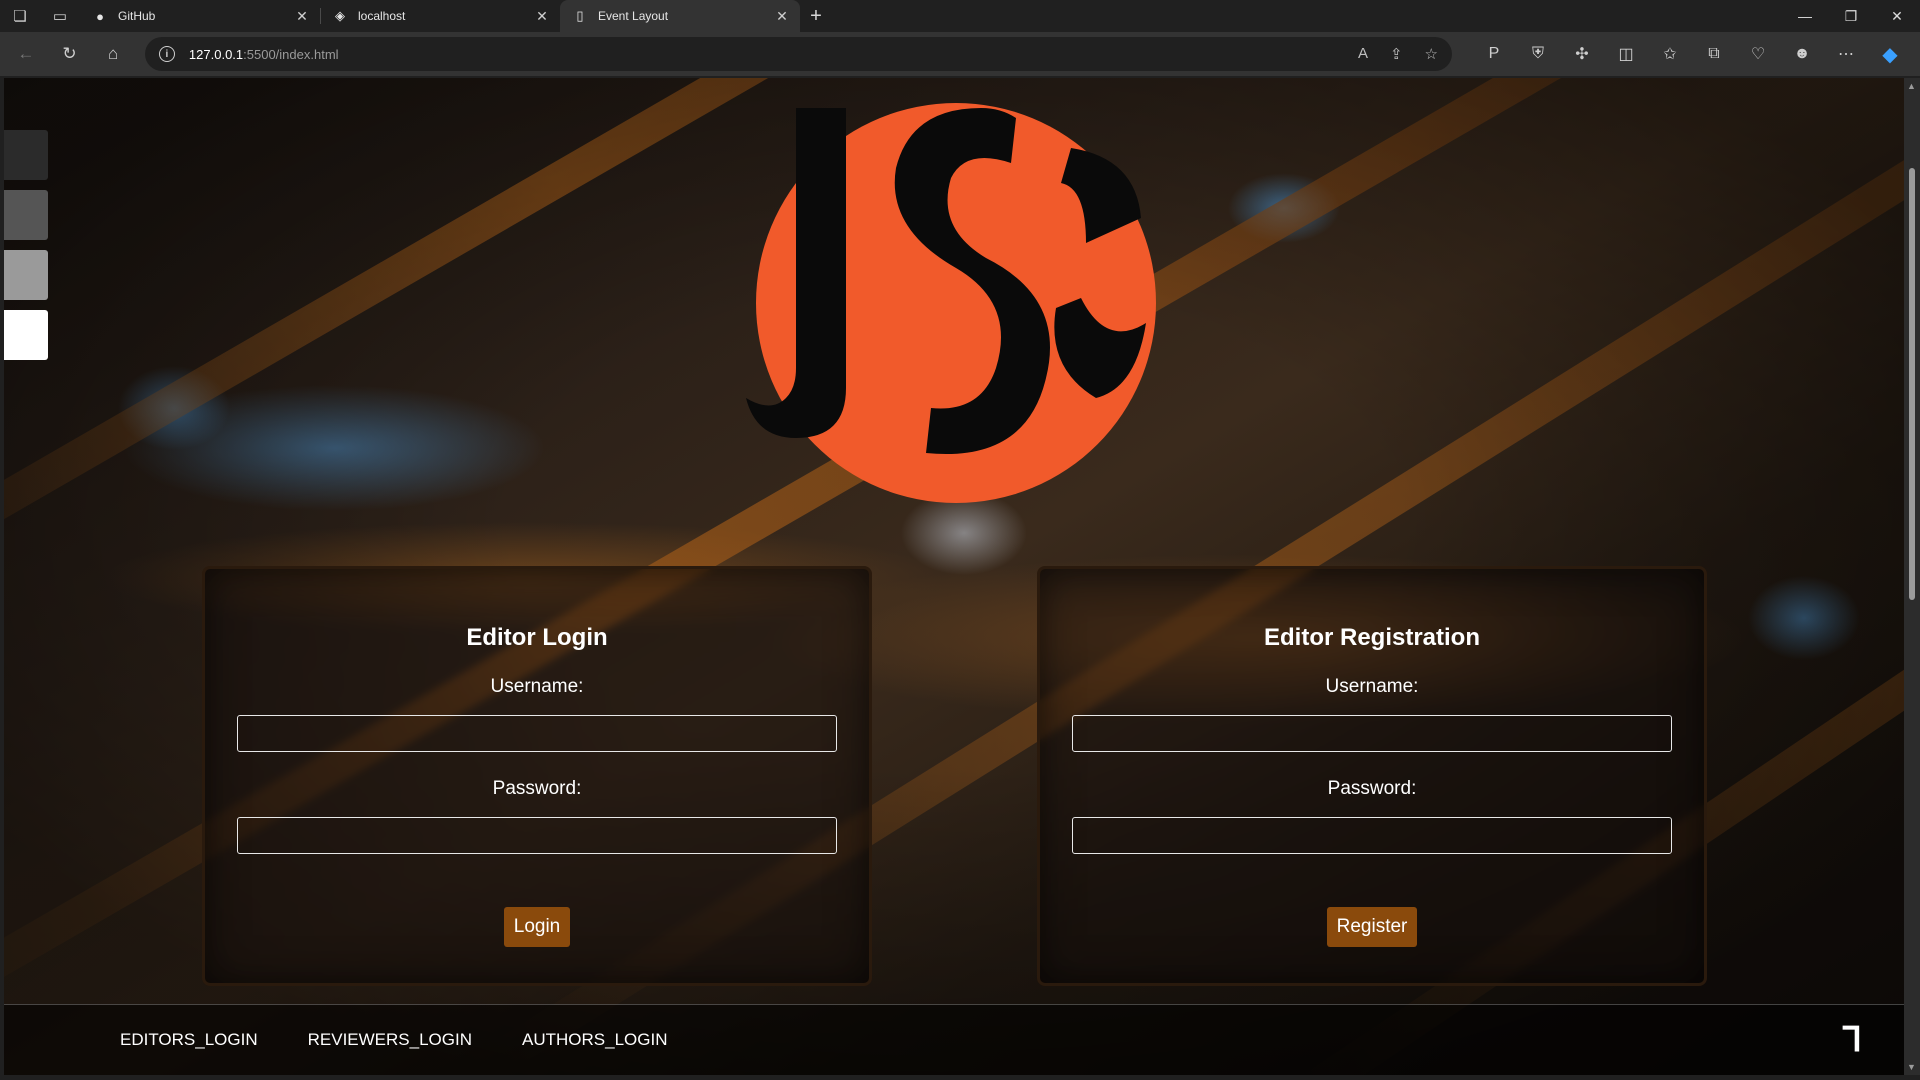  I want to click on scrollbar-thumb, so click(1912, 384).